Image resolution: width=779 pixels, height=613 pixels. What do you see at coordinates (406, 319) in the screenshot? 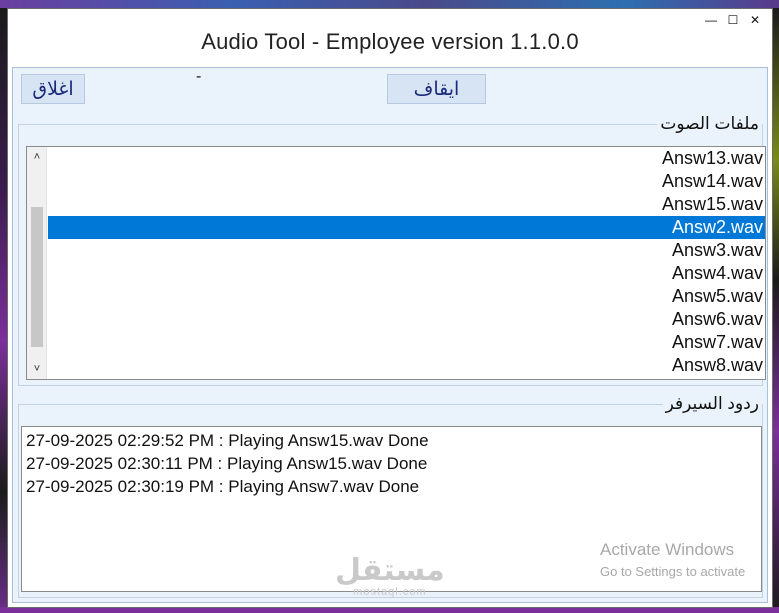
I see `list-item: Answ6.wav` at bounding box center [406, 319].